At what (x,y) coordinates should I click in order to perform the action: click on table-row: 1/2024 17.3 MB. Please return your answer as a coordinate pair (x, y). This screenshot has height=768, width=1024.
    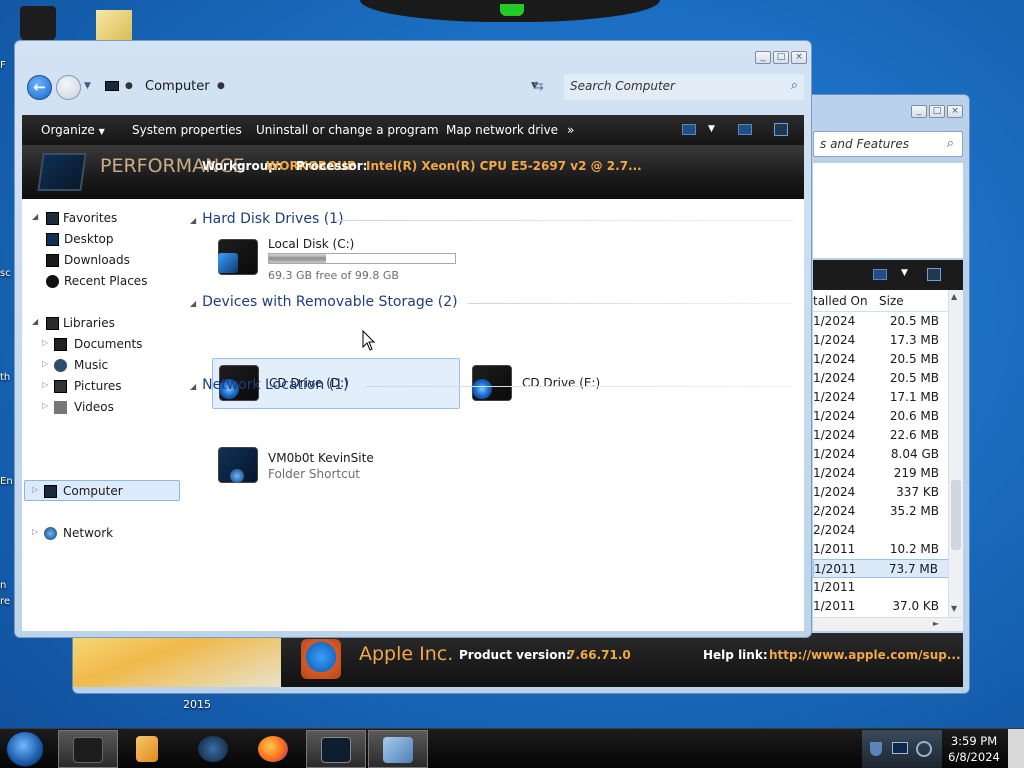
    Looking at the image, I should click on (888, 340).